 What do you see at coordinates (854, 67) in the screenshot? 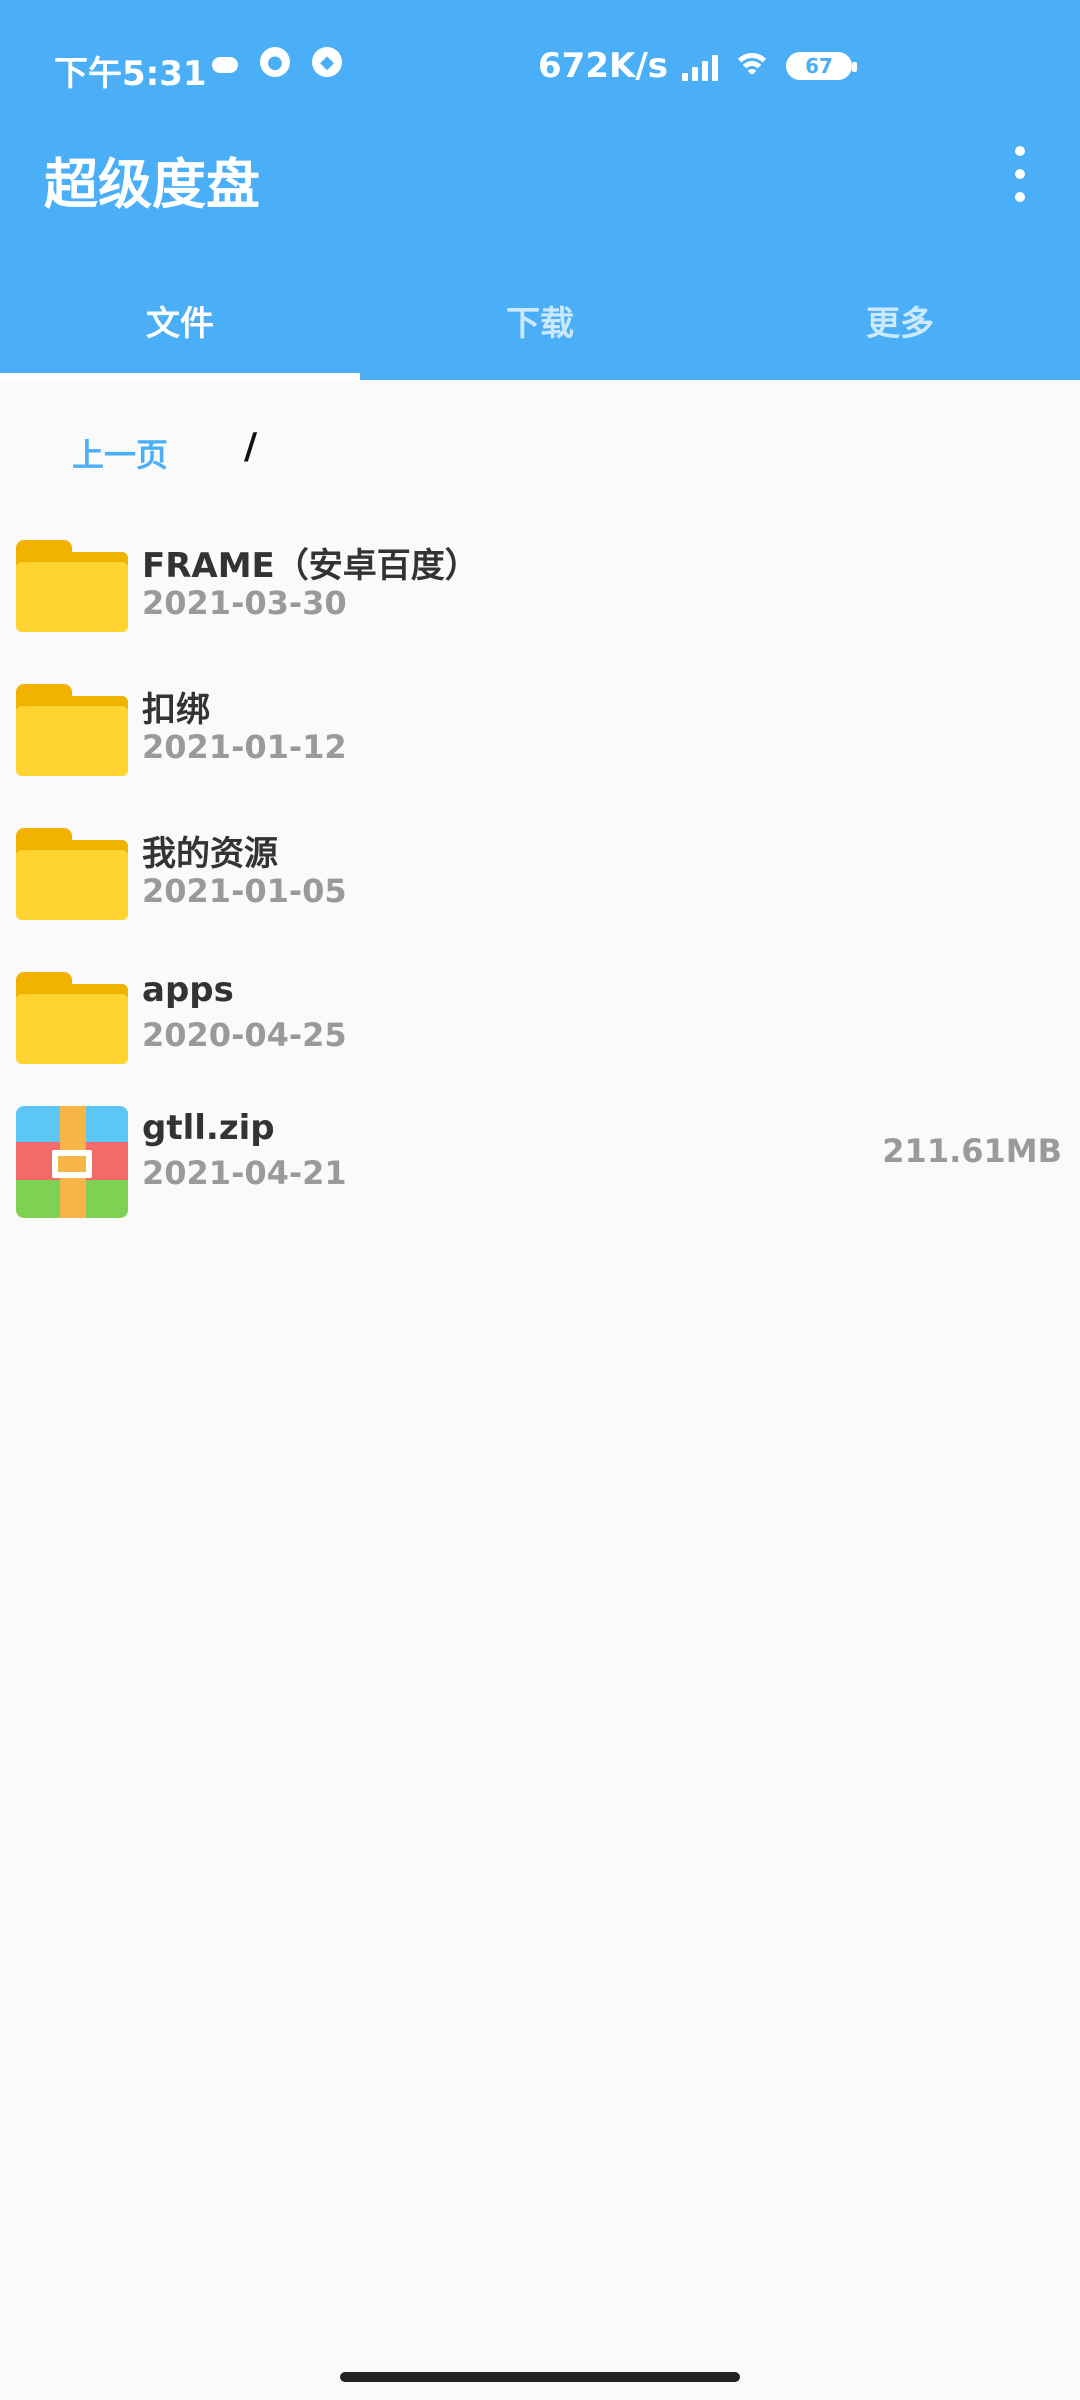
I see `battery-cap` at bounding box center [854, 67].